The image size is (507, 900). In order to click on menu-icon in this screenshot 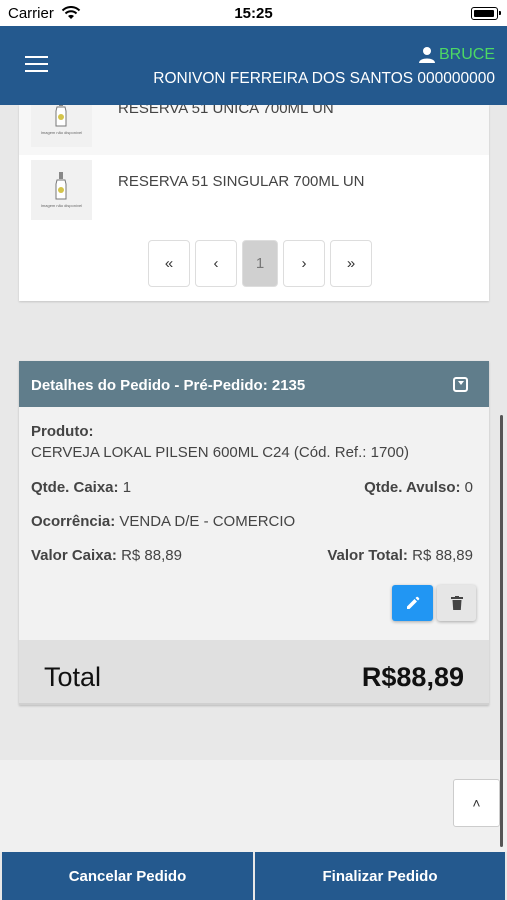, I will do `click(36, 64)`.